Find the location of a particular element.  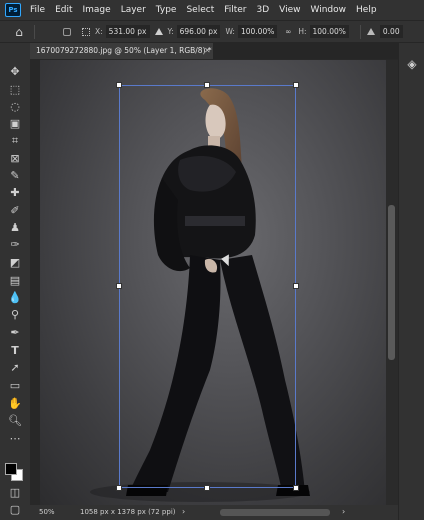

move-tool-icon: ✥ is located at coordinates (15, 72).